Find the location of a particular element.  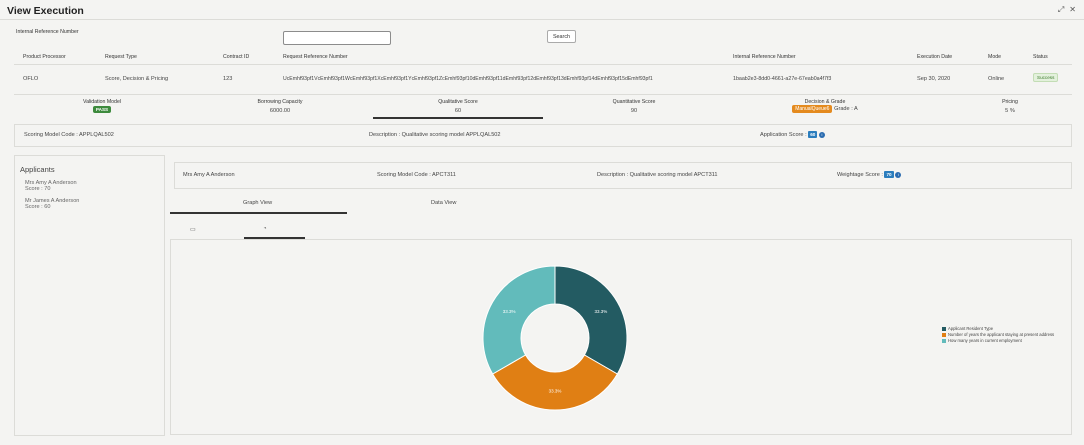

borrowing-capacity-value: 6000.00 is located at coordinates (280, 111).